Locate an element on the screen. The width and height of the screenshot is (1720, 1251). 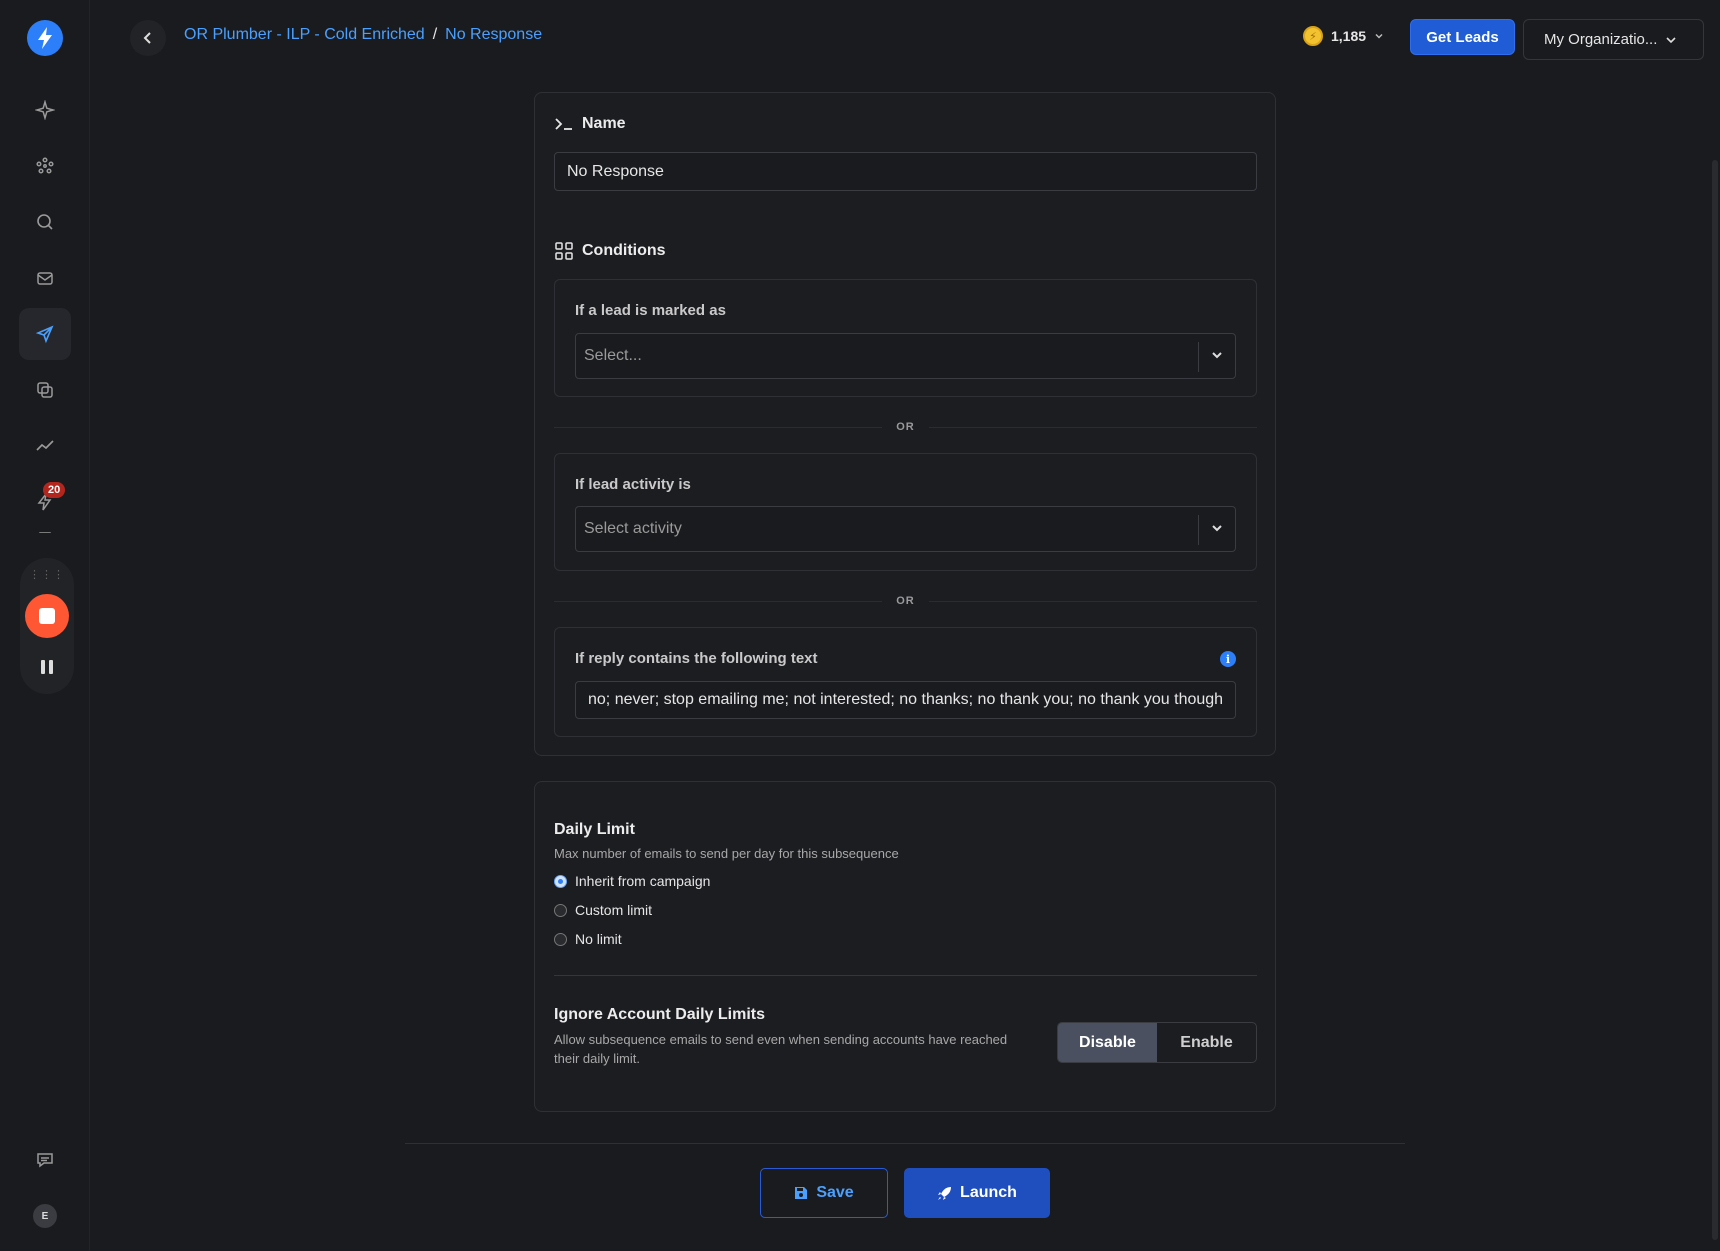
sidebar-item-automations: 20 is located at coordinates (45, 502).